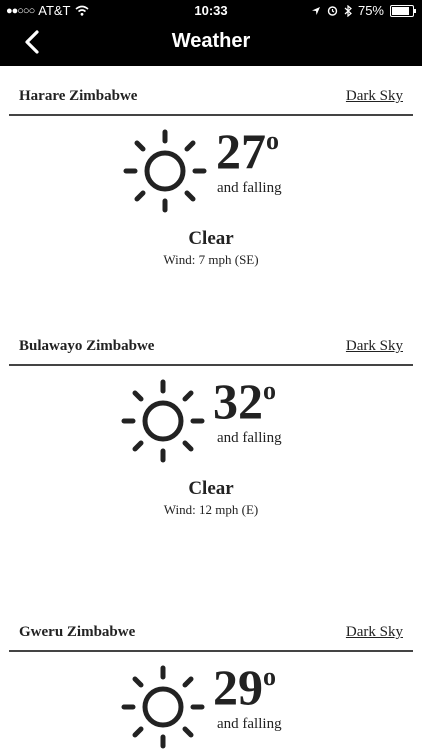 This screenshot has width=422, height=750. I want to click on location-name: Bulawayo Zimbabwe, so click(87, 346).